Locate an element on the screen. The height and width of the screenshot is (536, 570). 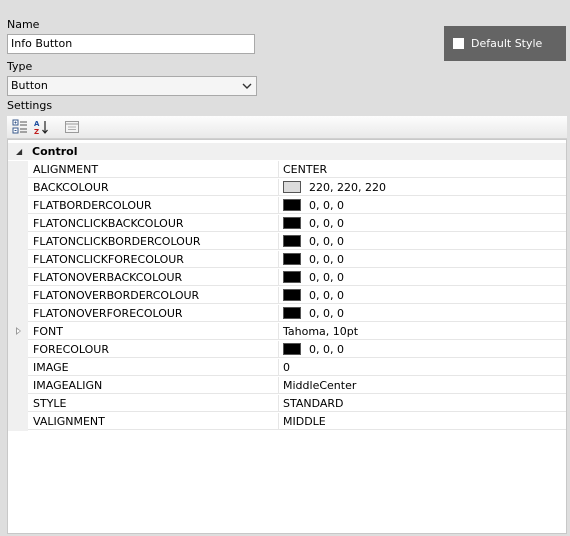
property-row: ALIGNMENT CENTER is located at coordinates (287, 170).